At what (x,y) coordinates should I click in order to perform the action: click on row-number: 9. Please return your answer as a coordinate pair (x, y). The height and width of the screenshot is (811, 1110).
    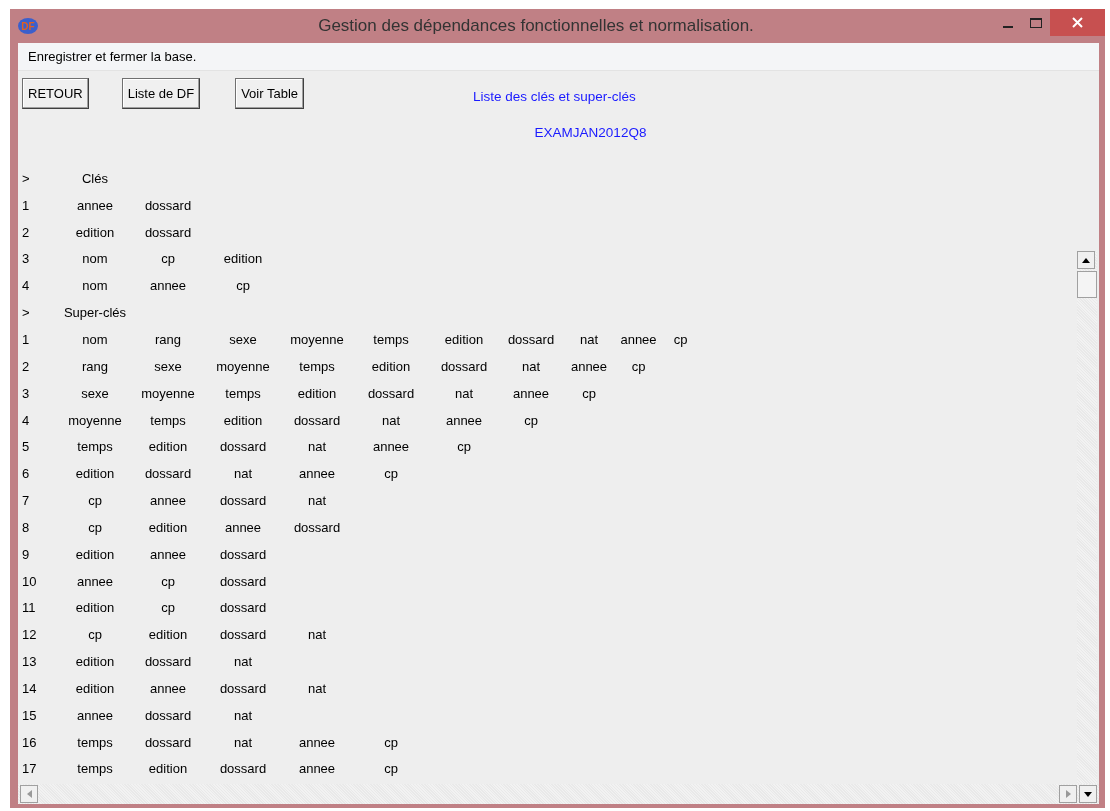
    Looking at the image, I should click on (25, 554).